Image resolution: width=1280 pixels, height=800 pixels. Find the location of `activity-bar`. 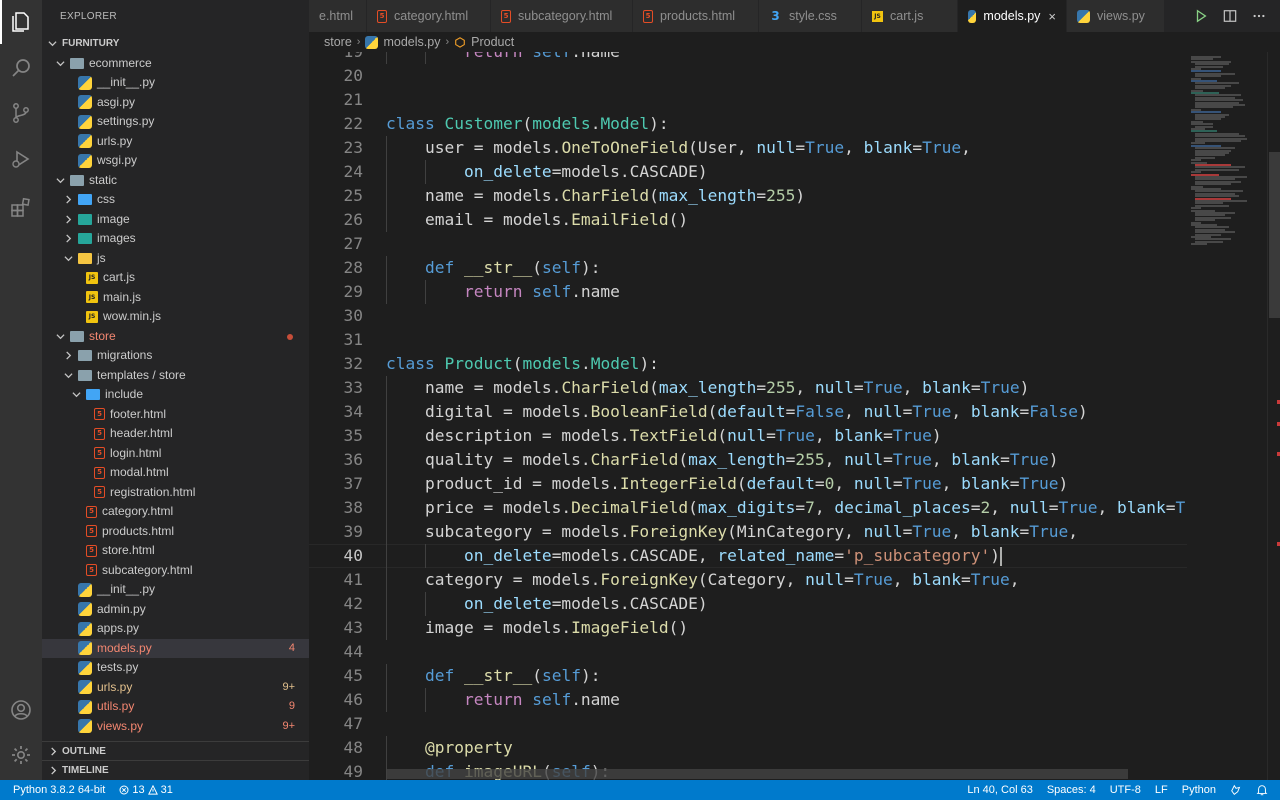

activity-bar is located at coordinates (21, 390).